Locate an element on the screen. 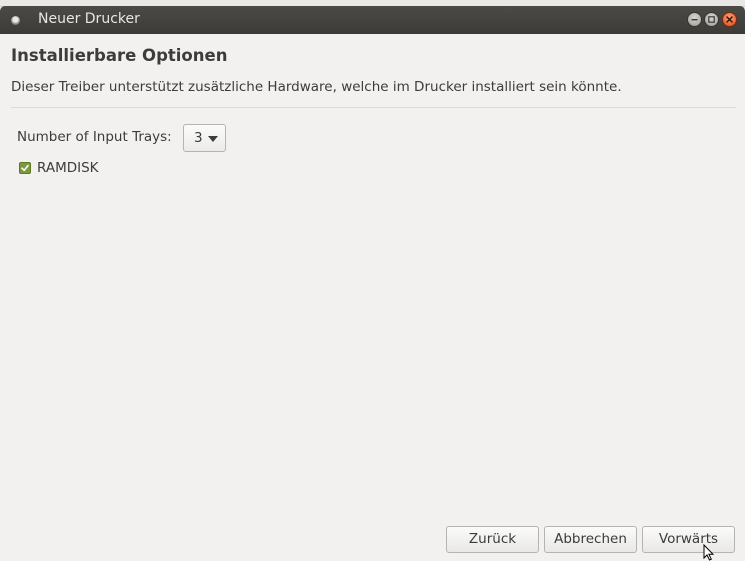  checkmark-icon is located at coordinates (25, 168).